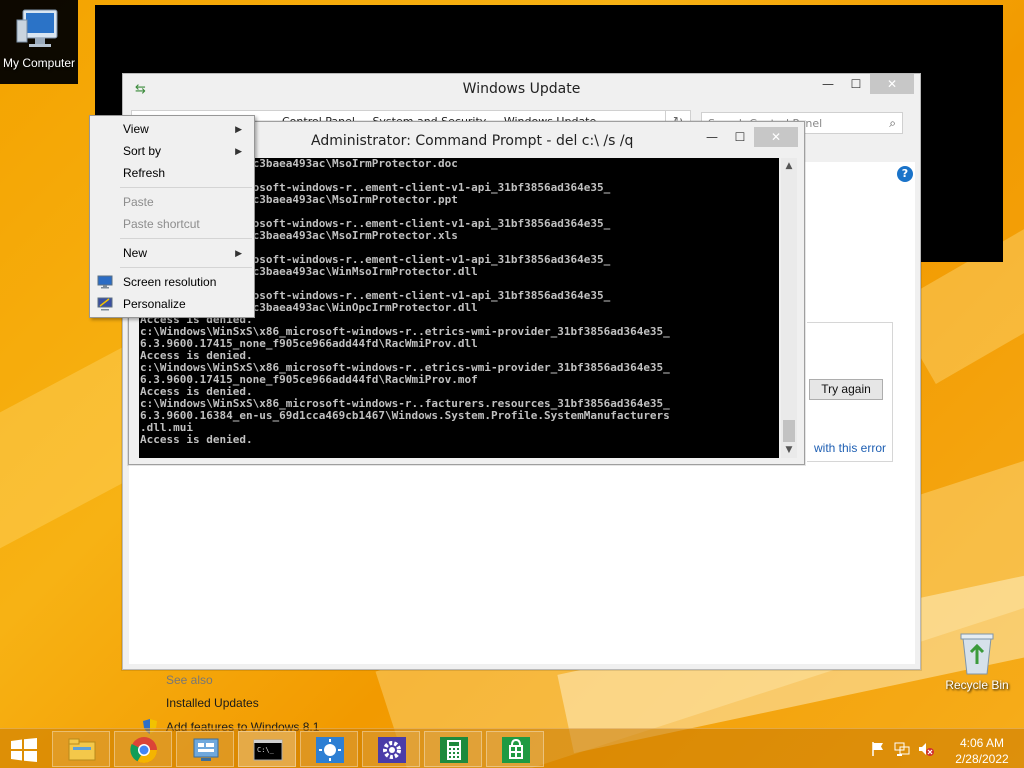 The height and width of the screenshot is (768, 1024). Describe the element at coordinates (172, 173) in the screenshot. I see `menu-item-refresh: Refresh` at that location.